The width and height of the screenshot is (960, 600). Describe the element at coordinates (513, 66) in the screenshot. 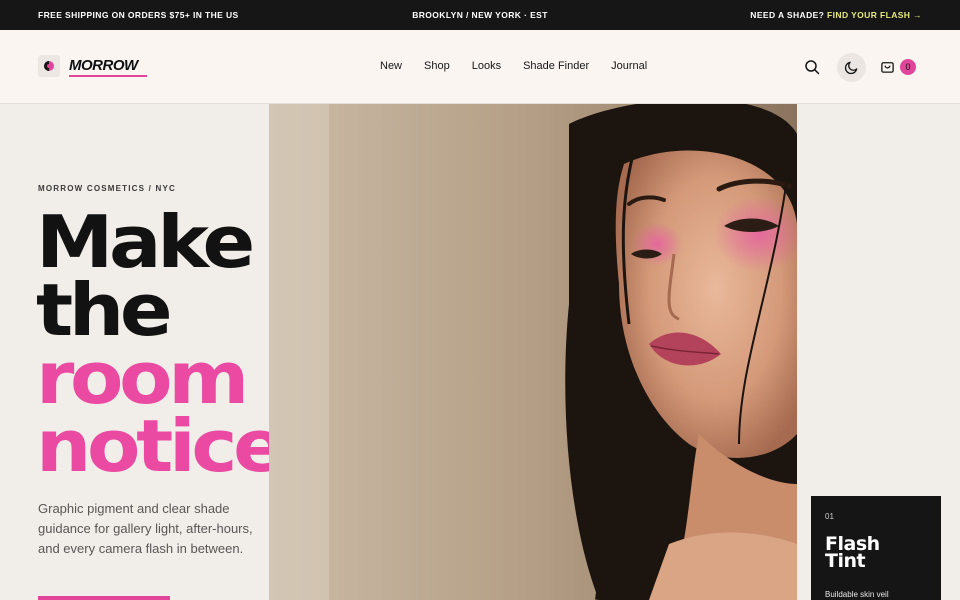

I see `main-nav: New Shop Looks Shade Finder Journal` at that location.